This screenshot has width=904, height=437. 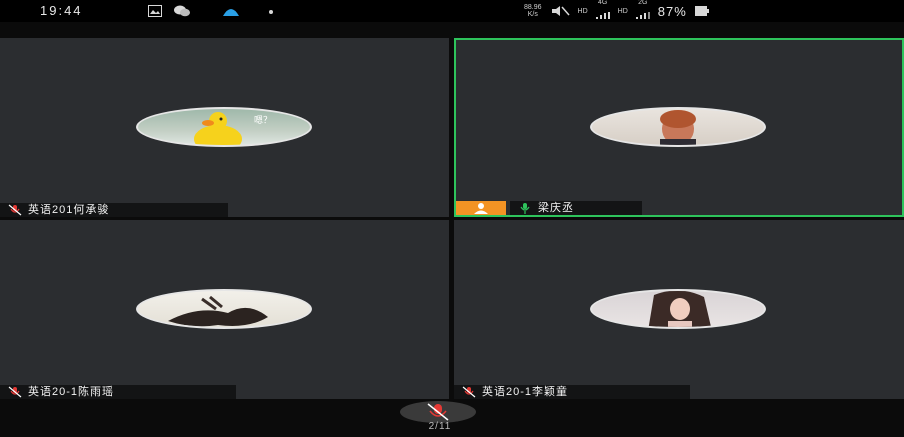 What do you see at coordinates (61, 10) in the screenshot?
I see `clock: 19:44` at bounding box center [61, 10].